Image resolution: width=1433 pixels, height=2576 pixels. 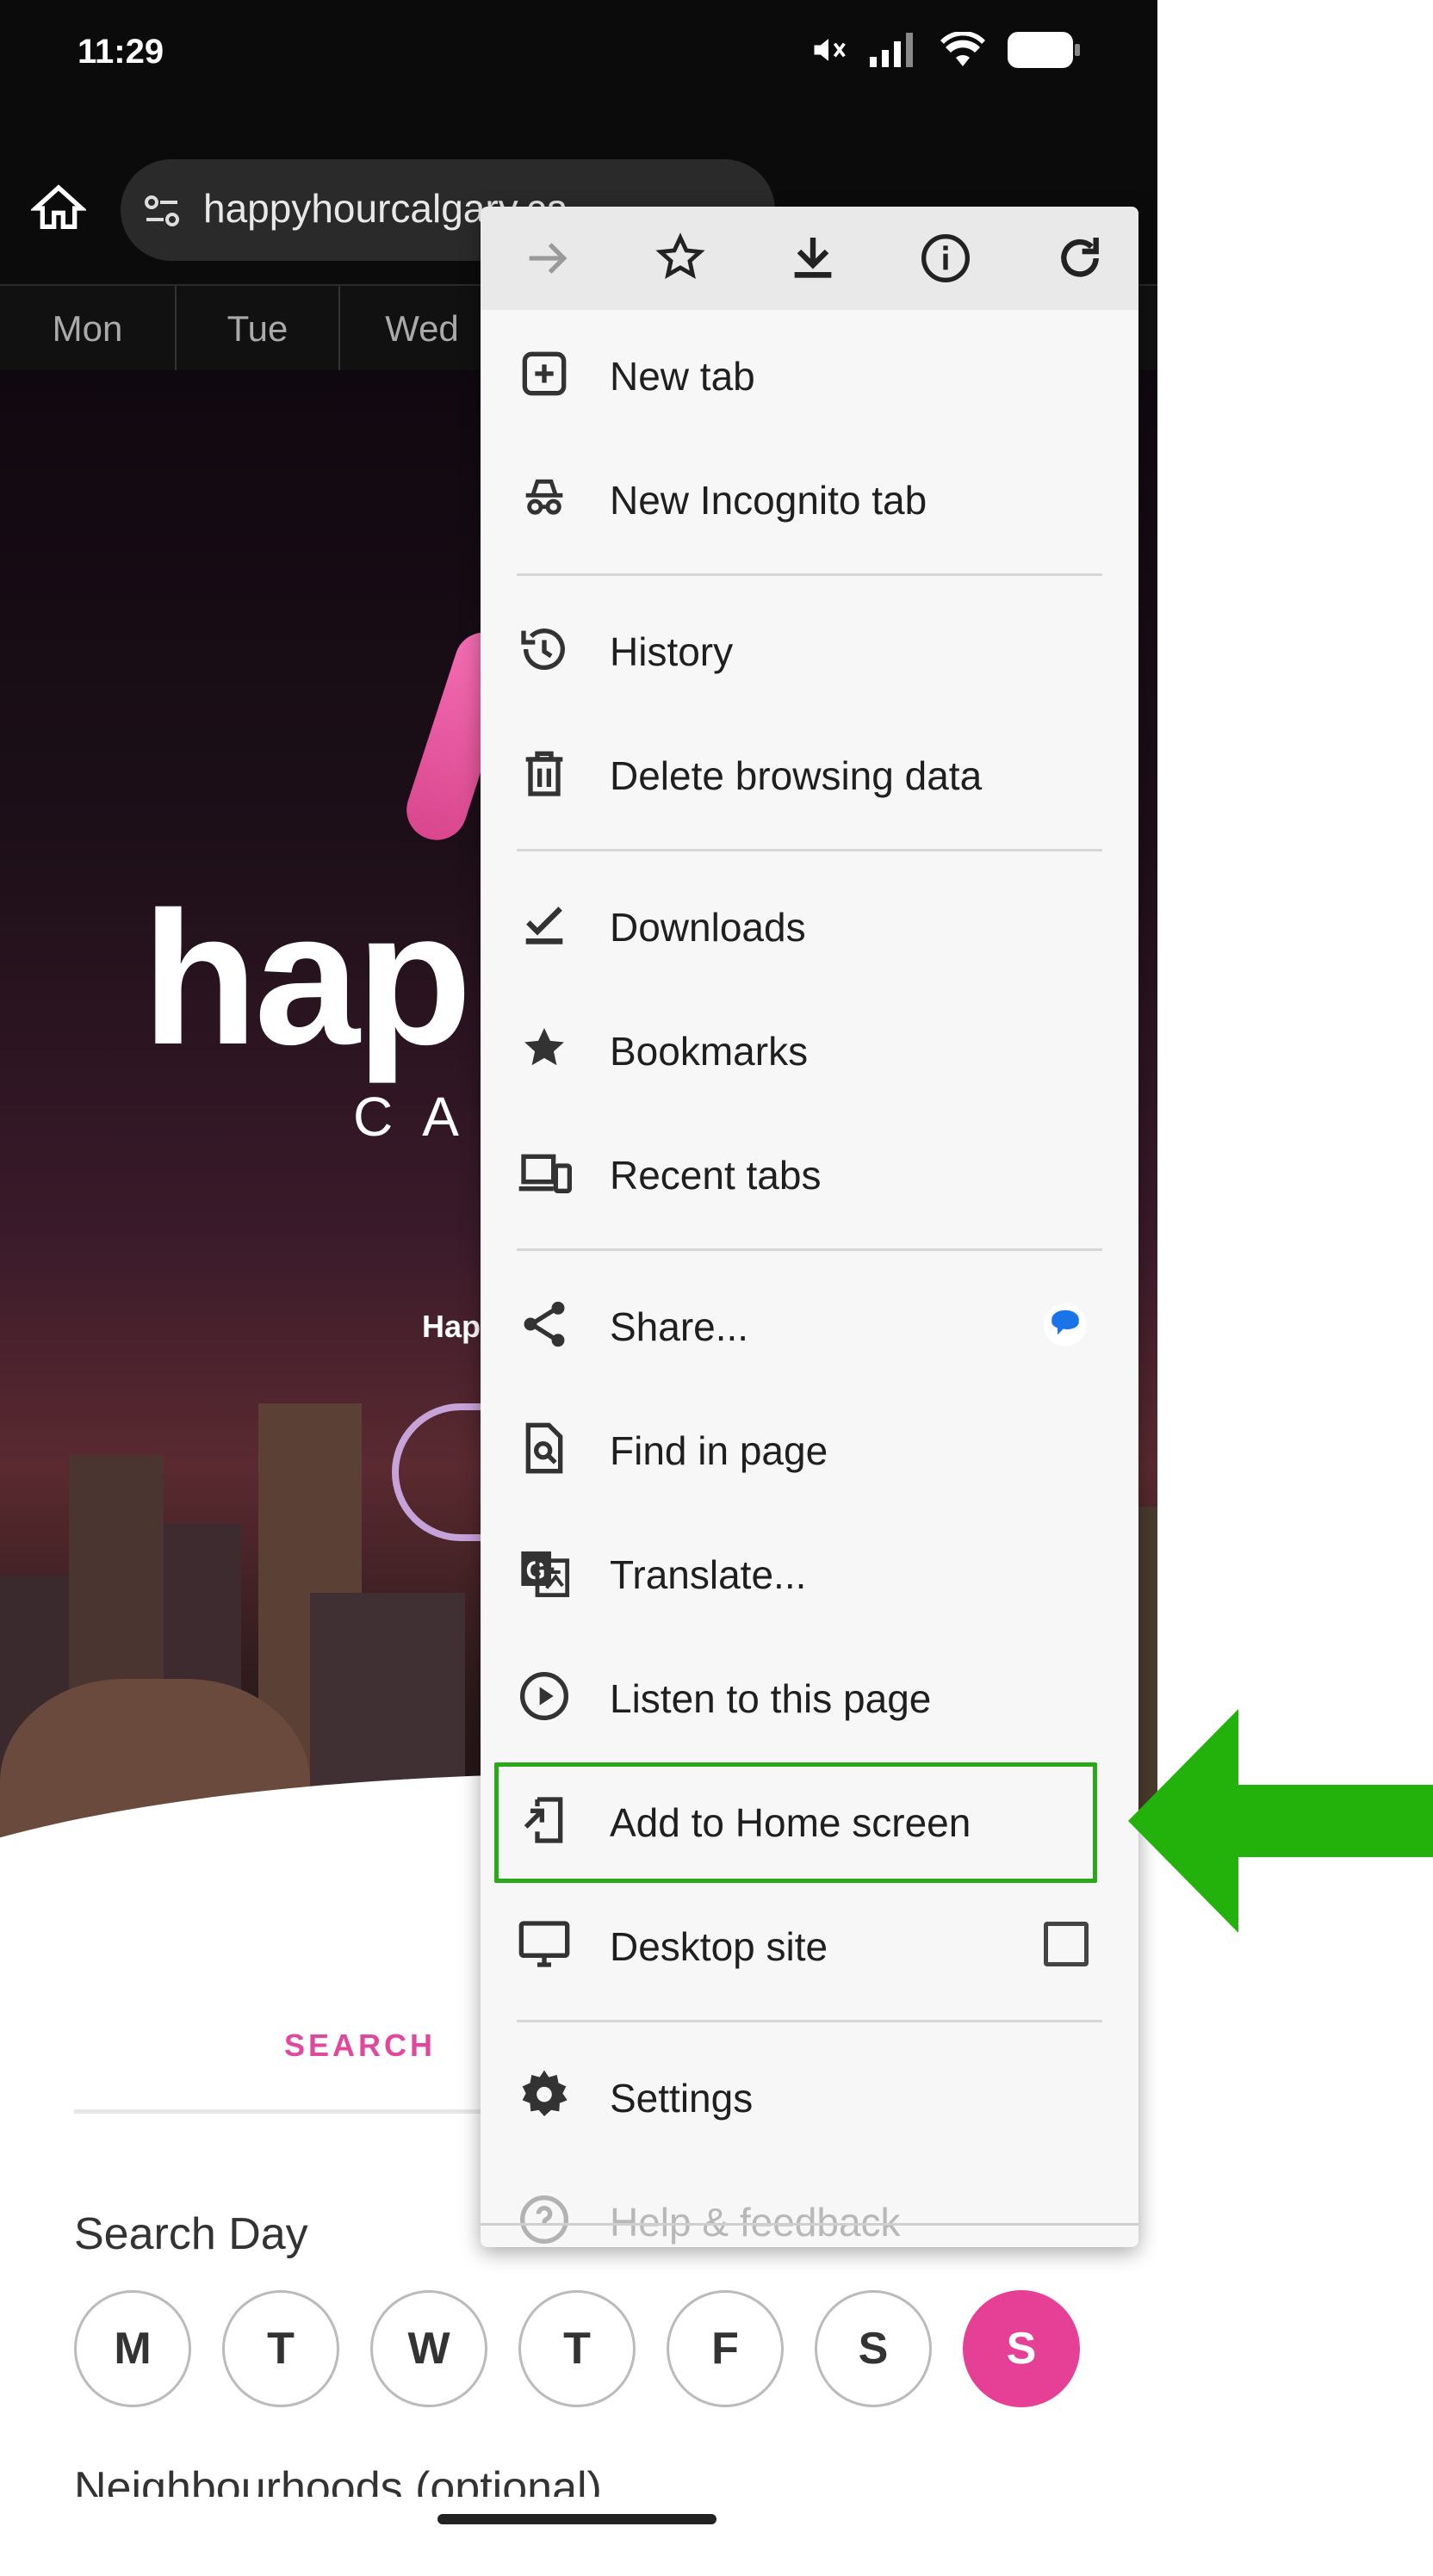 I want to click on menu-item-label: Help & feedback, so click(x=755, y=2222).